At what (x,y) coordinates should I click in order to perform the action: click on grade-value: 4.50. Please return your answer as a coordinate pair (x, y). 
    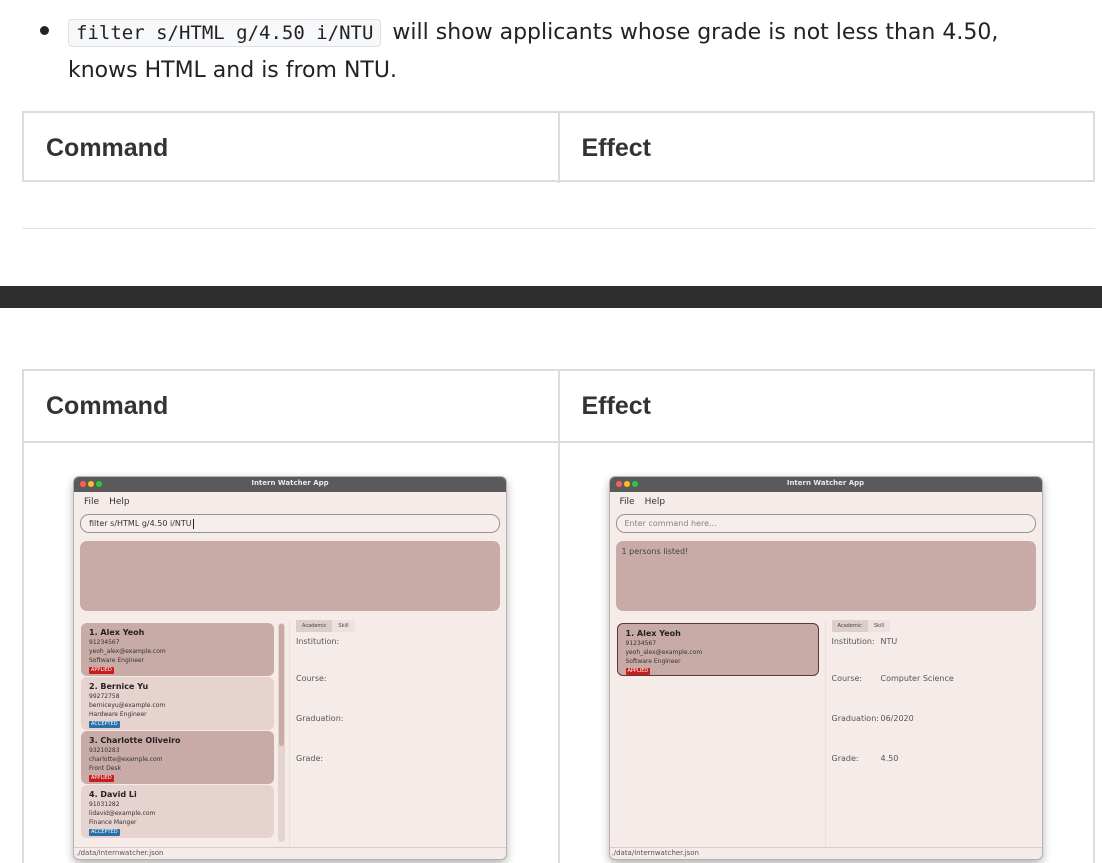
    Looking at the image, I should click on (889, 758).